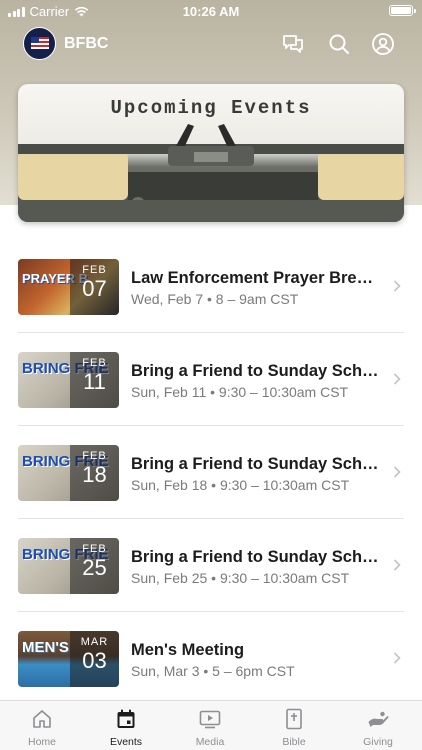  Describe the element at coordinates (210, 719) in the screenshot. I see `media-icon` at that location.